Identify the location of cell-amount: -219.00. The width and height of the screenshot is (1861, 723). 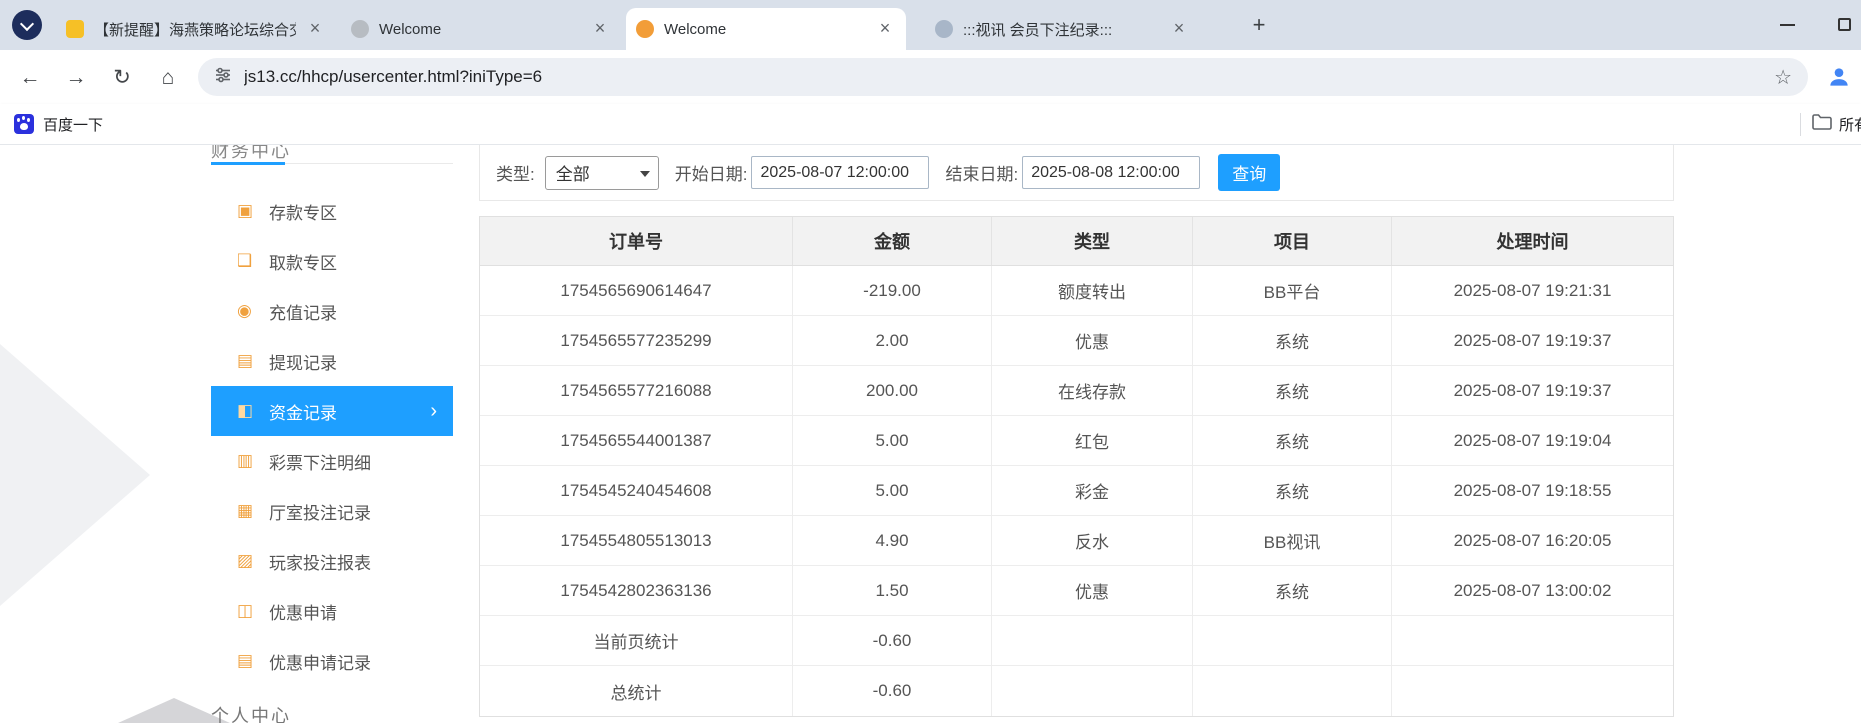
(892, 290).